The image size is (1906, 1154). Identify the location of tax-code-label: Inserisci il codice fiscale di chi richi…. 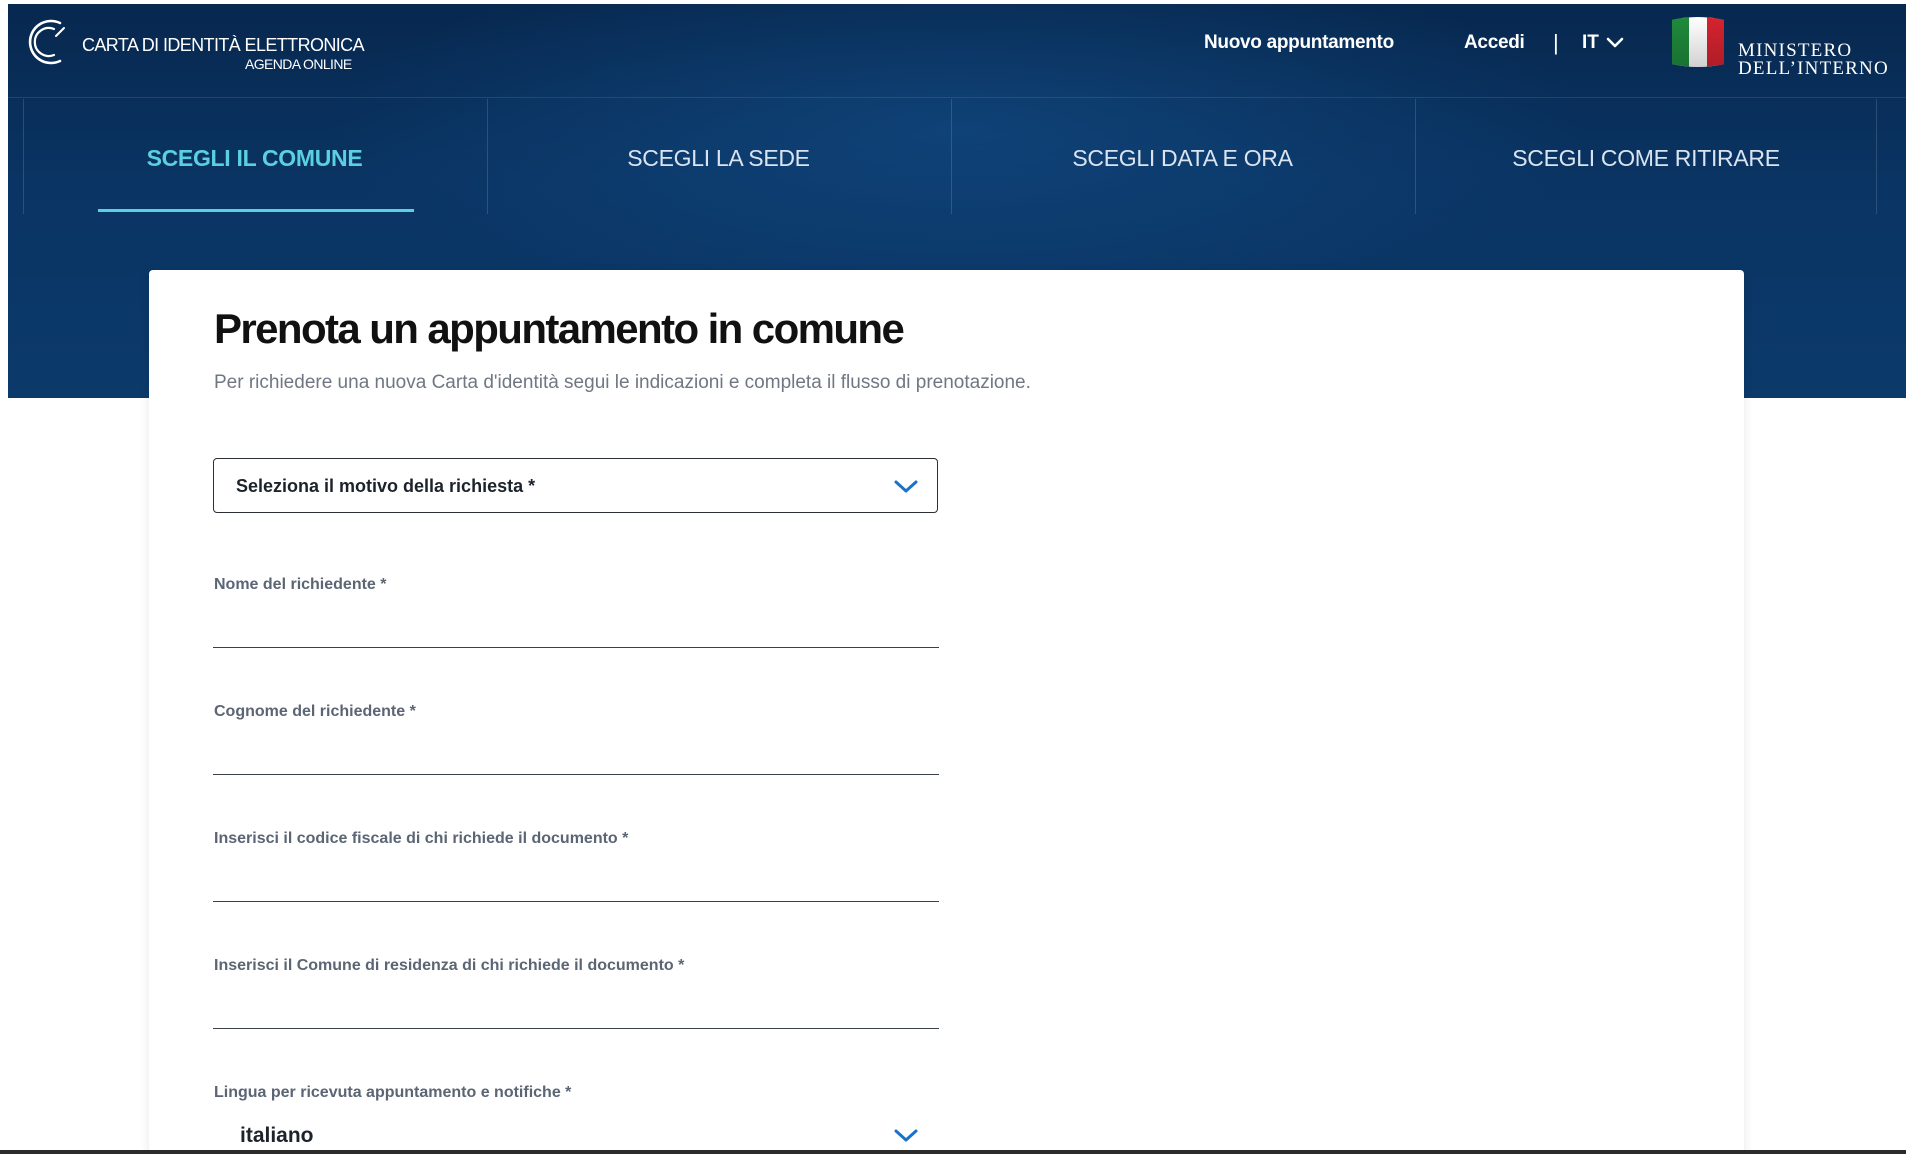
(421, 838).